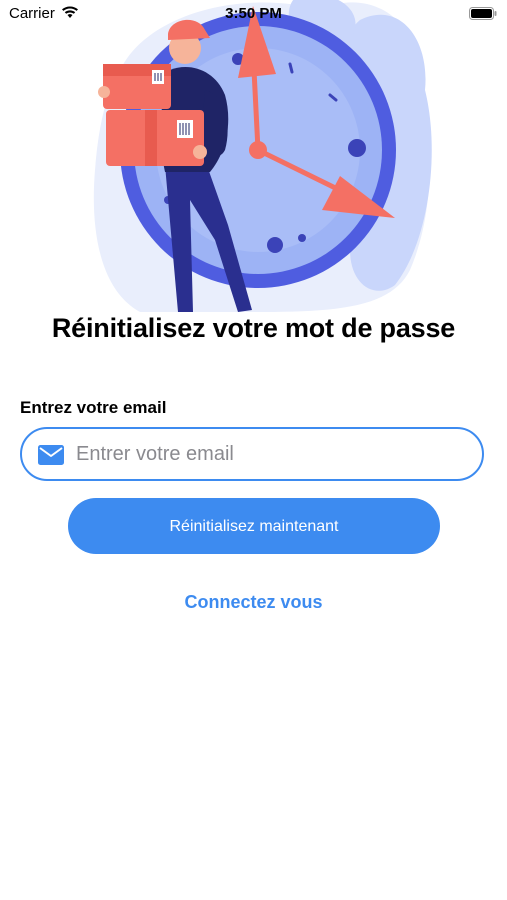  I want to click on email-field, so click(252, 454).